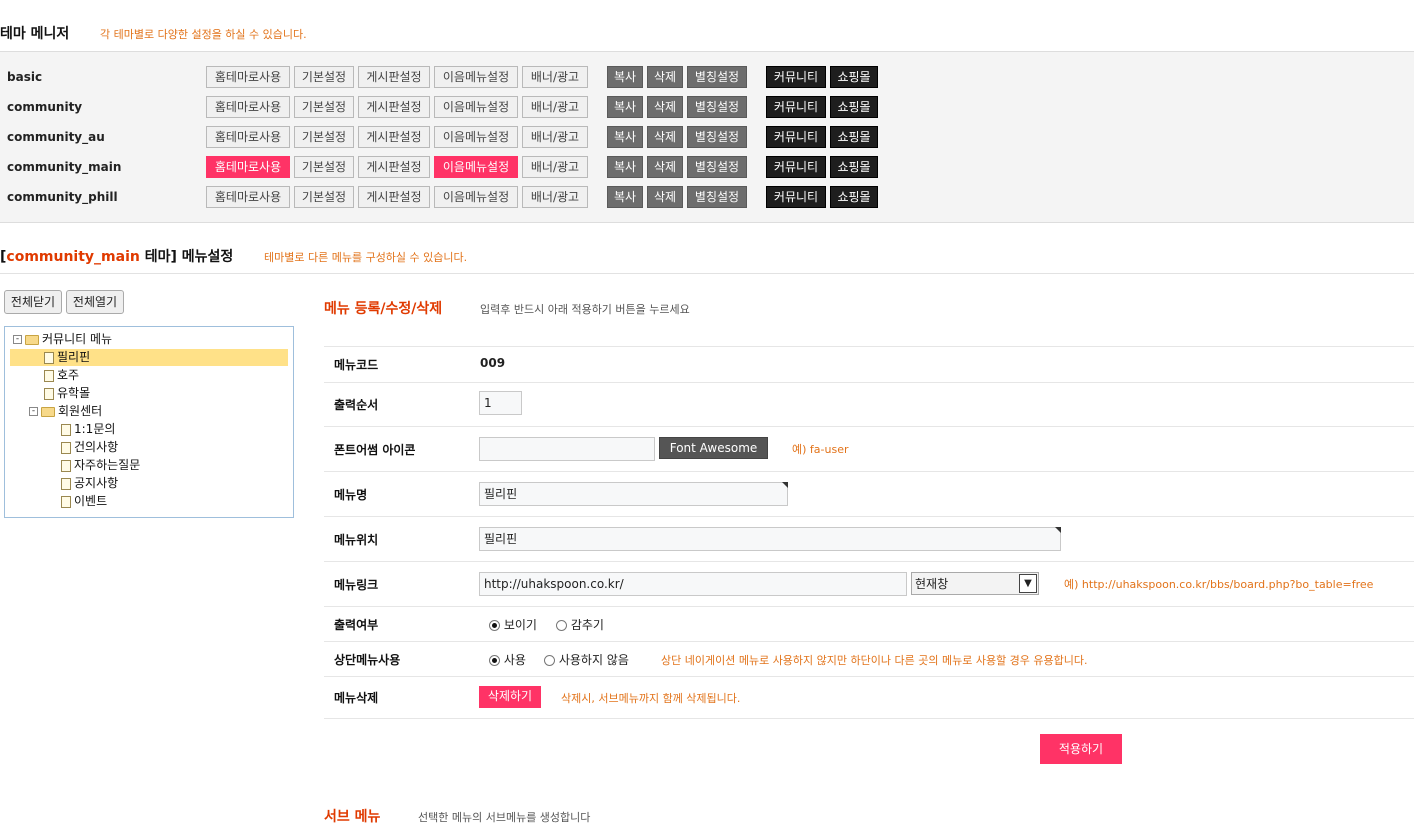 This screenshot has width=1414, height=826. What do you see at coordinates (580, 624) in the screenshot?
I see `radio-hide: 감추기` at bounding box center [580, 624].